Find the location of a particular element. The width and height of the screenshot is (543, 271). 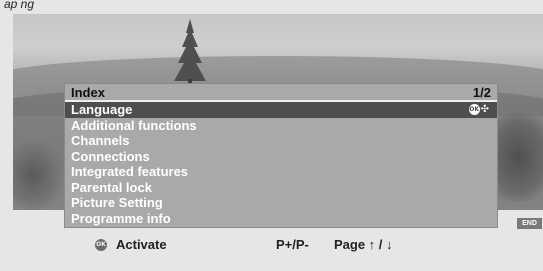

top-caption: ap ng is located at coordinates (19, 5).